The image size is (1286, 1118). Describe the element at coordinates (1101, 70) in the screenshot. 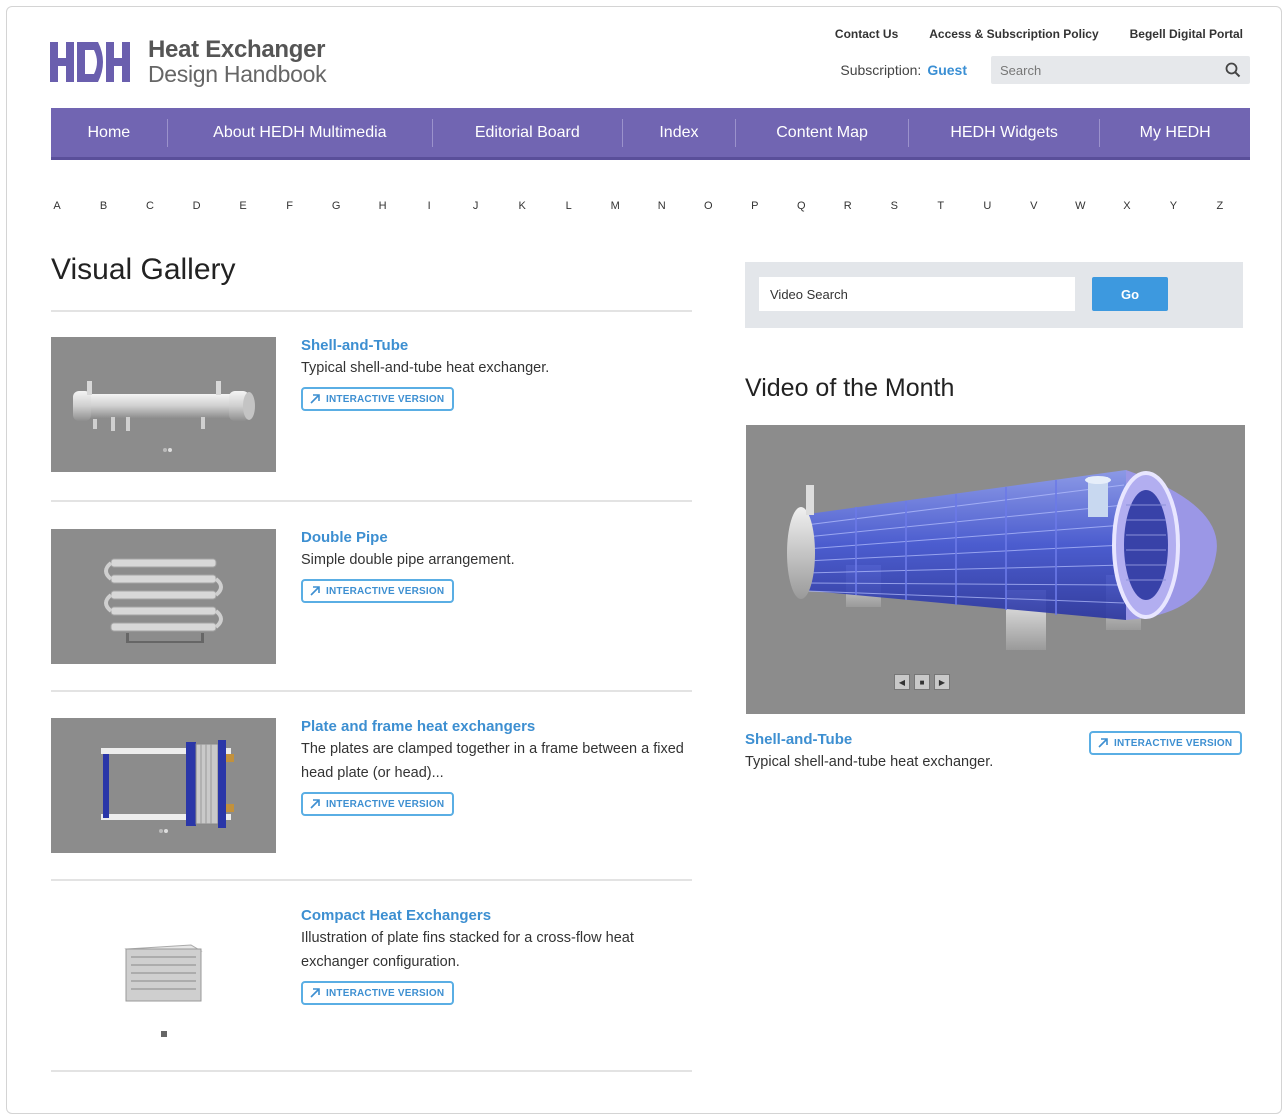

I see `search-input` at that location.